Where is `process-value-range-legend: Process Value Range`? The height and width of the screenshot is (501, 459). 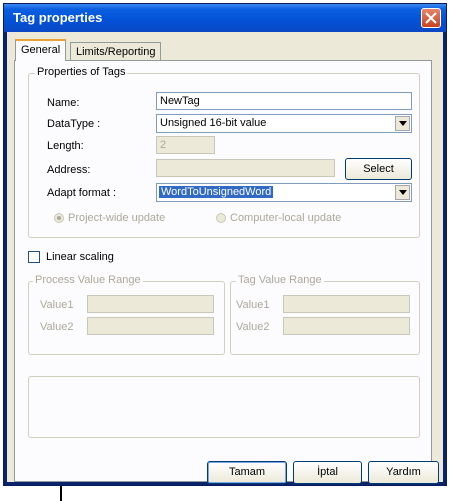
process-value-range-legend: Process Value Range is located at coordinates (88, 280).